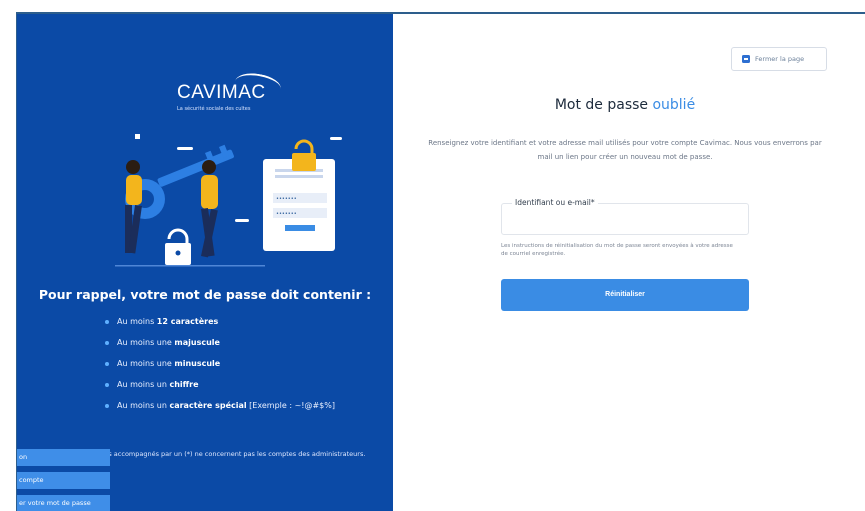 This screenshot has width=865, height=511. What do you see at coordinates (228, 200) in the screenshot?
I see `password-illustration: ••••••• •••••••` at bounding box center [228, 200].